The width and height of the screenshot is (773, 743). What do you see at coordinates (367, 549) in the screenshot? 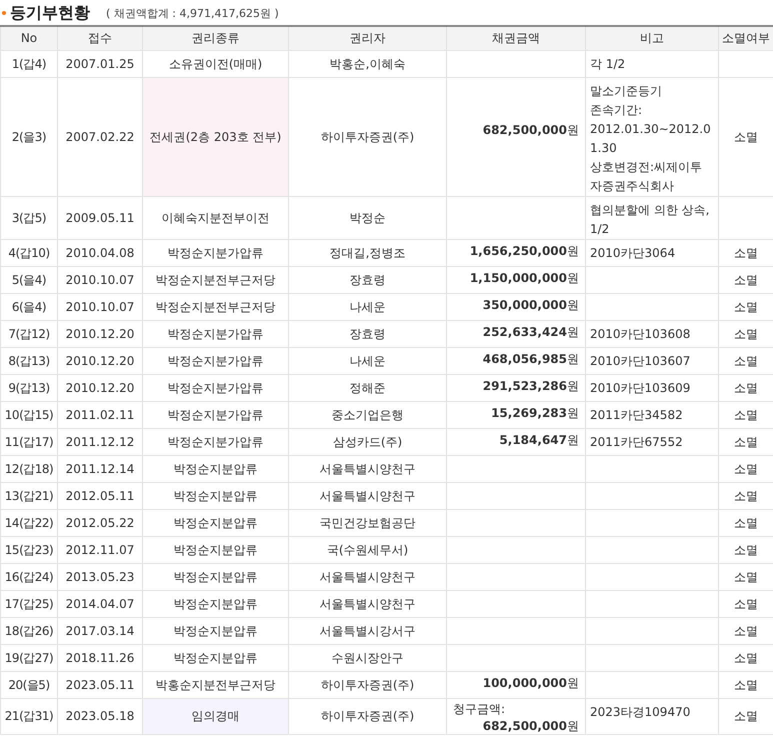
I see `table-cell: 국(수원세무서)` at bounding box center [367, 549].